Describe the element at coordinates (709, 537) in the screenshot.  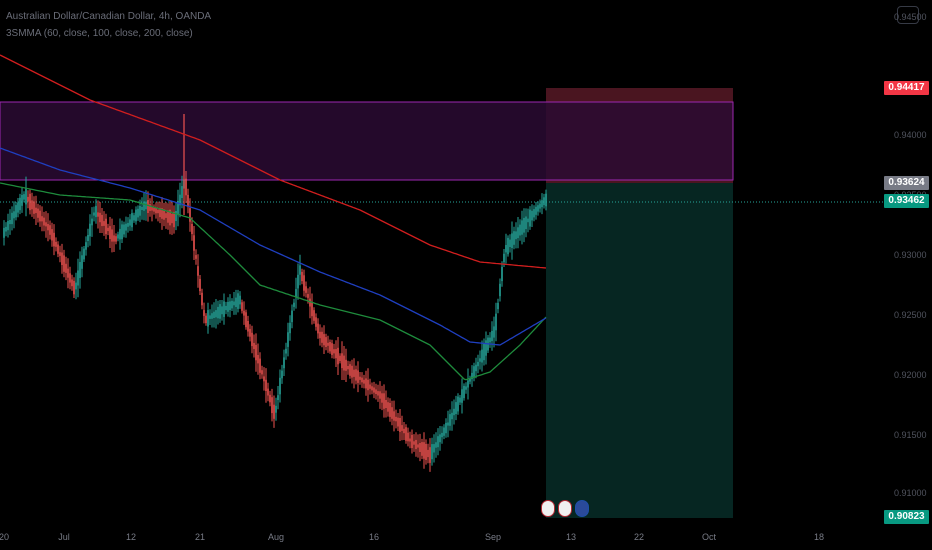
I see `time-tick: Oct` at that location.